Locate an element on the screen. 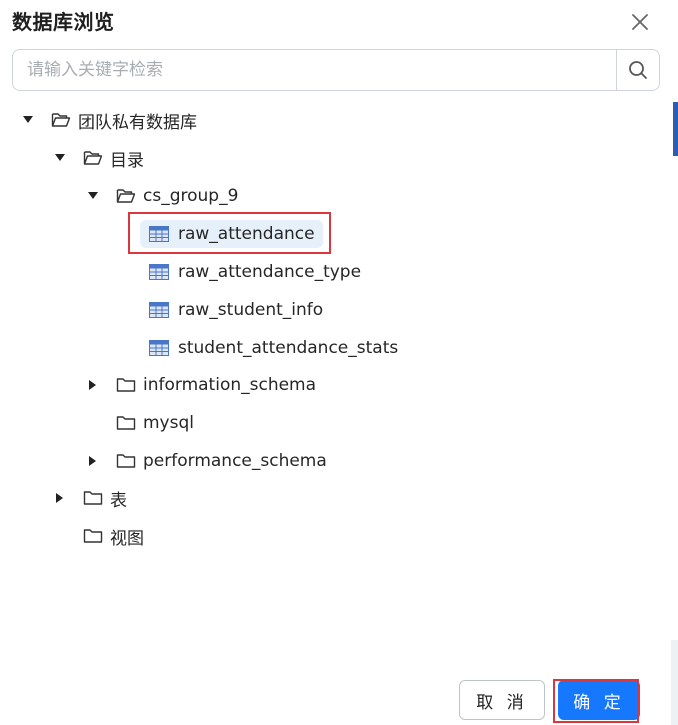 The height and width of the screenshot is (725, 678). tree-label: raw_student_info is located at coordinates (251, 310).